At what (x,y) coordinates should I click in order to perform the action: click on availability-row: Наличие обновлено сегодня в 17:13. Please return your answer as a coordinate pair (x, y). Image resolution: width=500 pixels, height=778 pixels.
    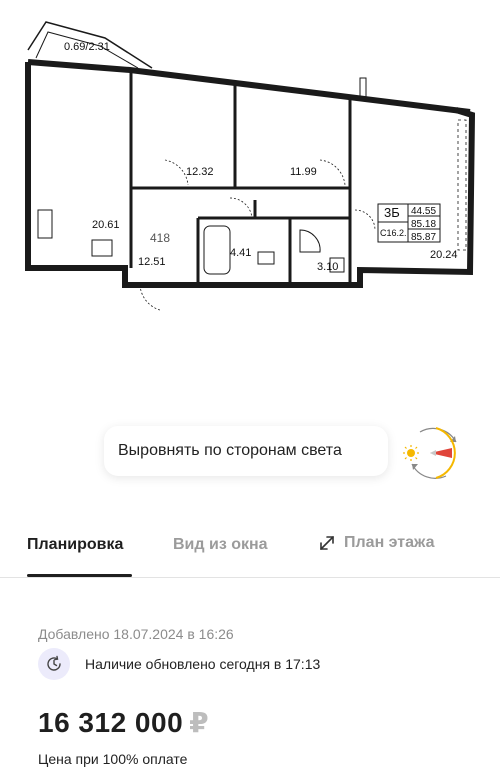
    Looking at the image, I should click on (179, 664).